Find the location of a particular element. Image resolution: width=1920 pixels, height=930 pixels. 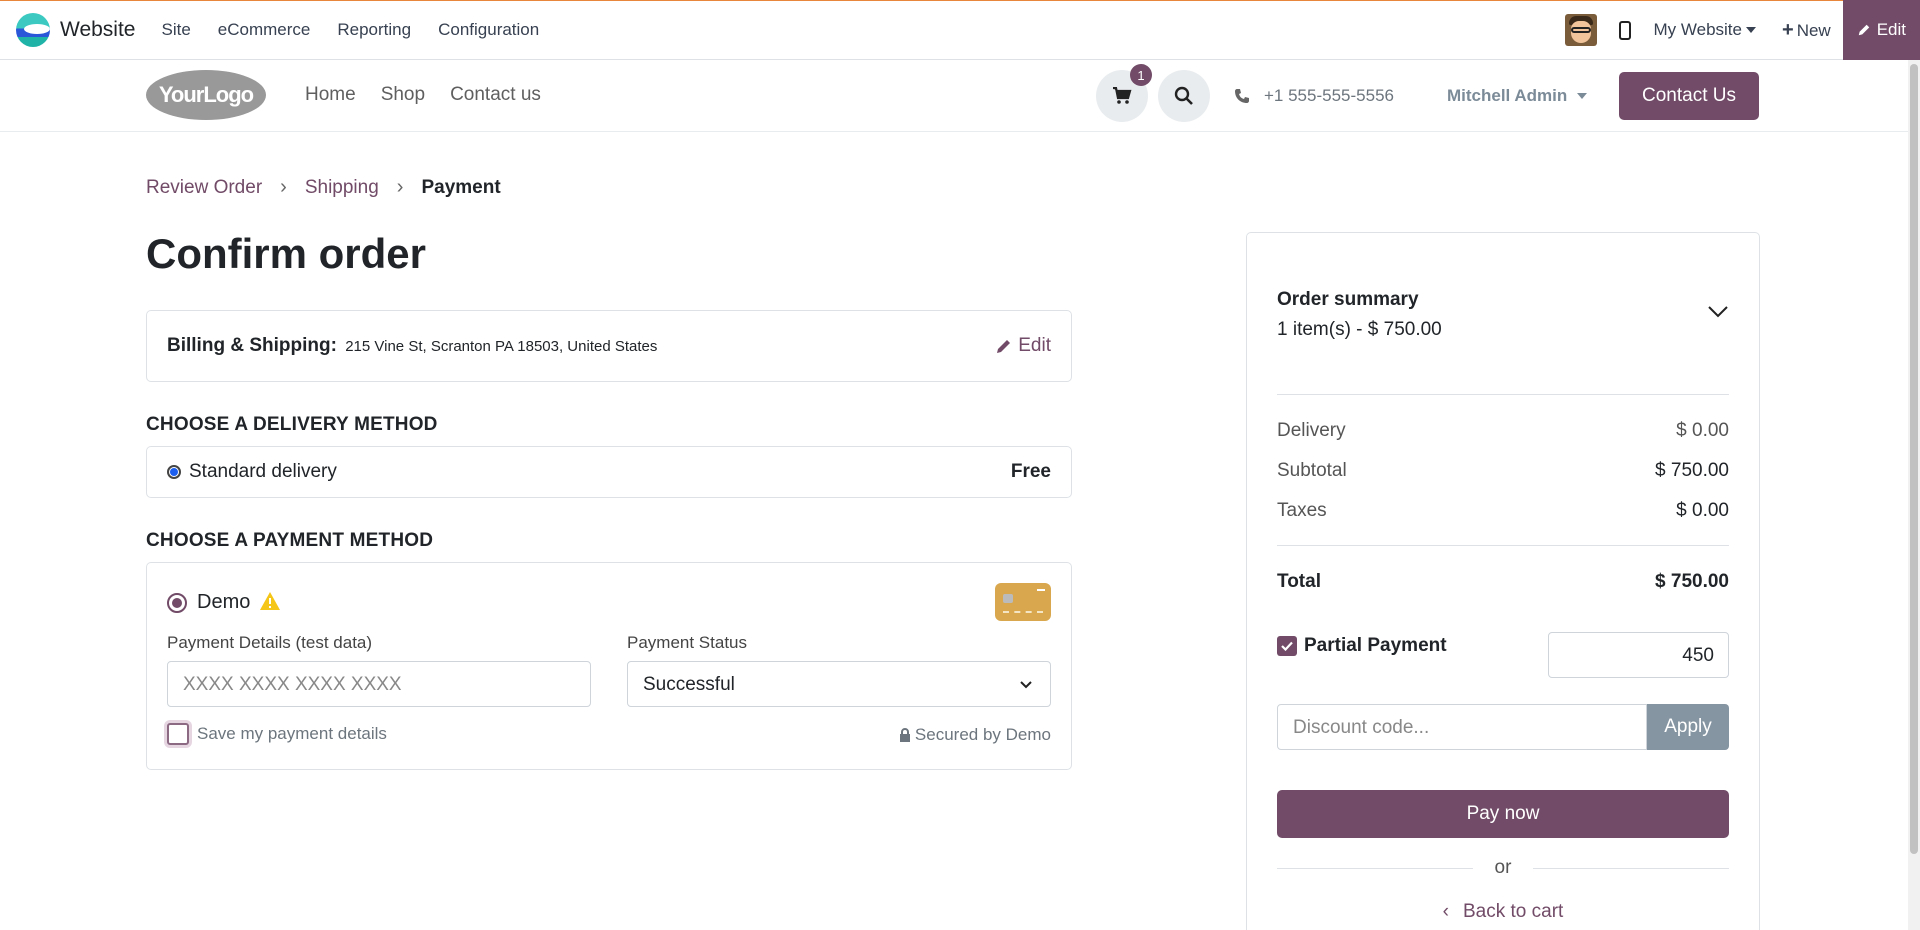

breadcrumb-shipping: Shipping is located at coordinates (342, 188).